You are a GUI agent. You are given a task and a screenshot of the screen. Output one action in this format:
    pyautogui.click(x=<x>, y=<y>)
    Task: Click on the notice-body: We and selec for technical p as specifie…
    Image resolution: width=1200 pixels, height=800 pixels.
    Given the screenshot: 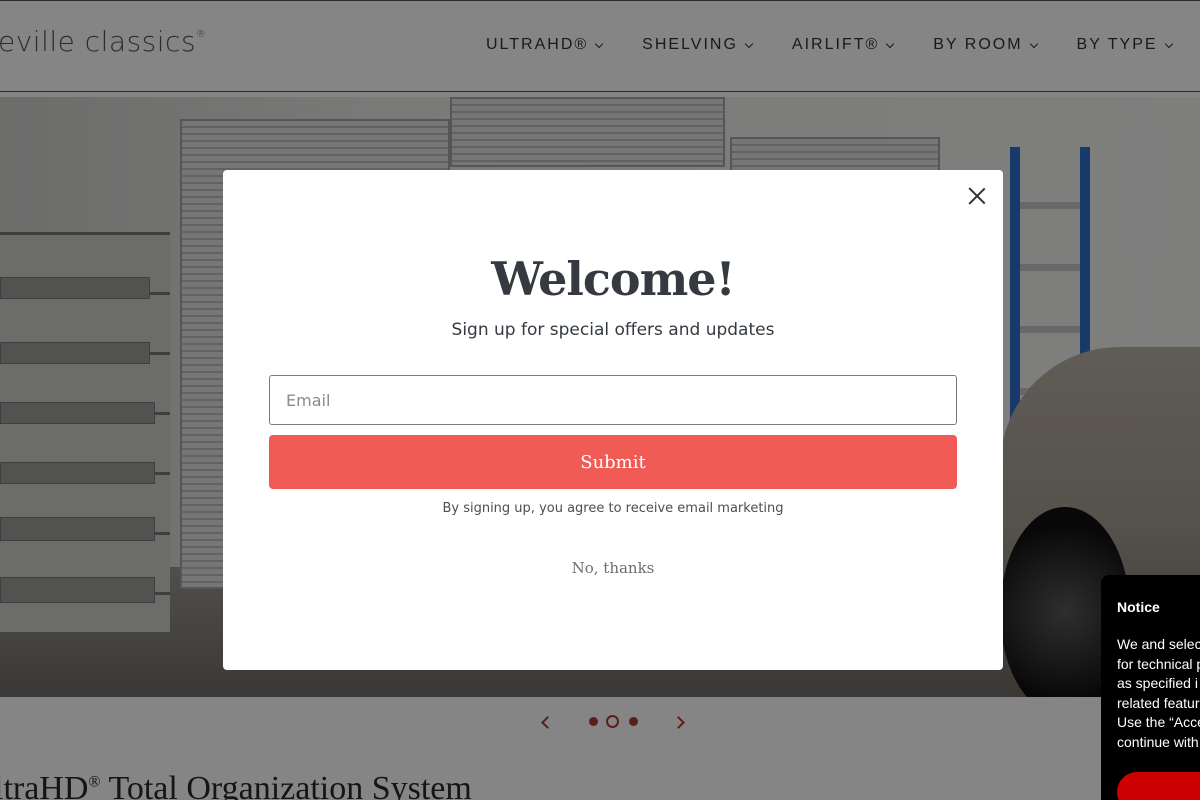 What is the action you would take?
    pyautogui.click(x=1158, y=694)
    